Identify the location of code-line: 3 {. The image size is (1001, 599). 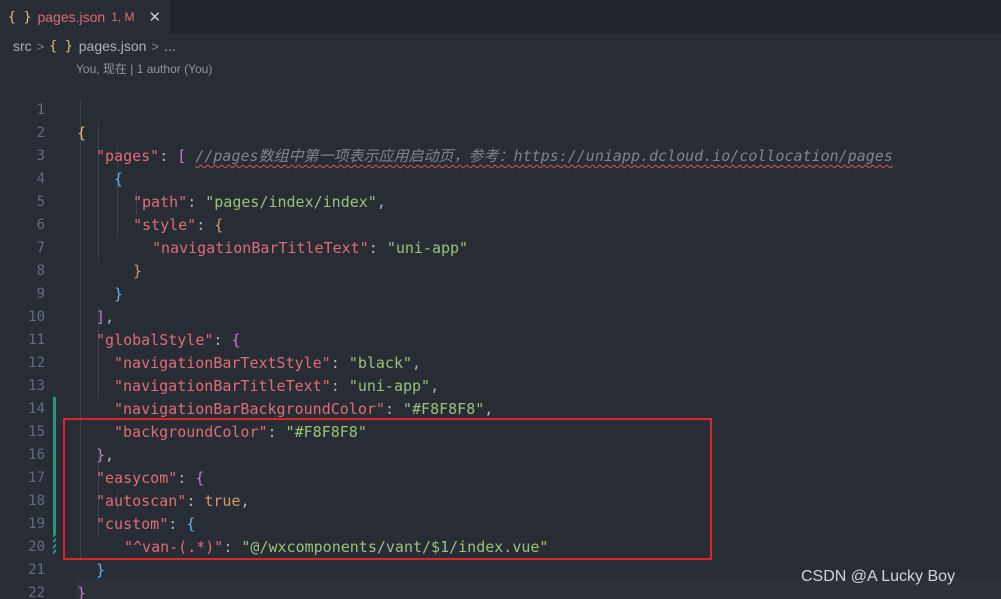
(500, 155).